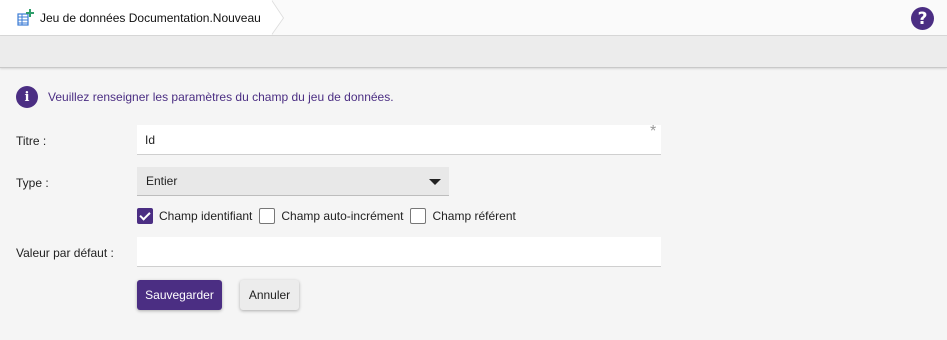  Describe the element at coordinates (31, 141) in the screenshot. I see `title-label: Titre :` at that location.